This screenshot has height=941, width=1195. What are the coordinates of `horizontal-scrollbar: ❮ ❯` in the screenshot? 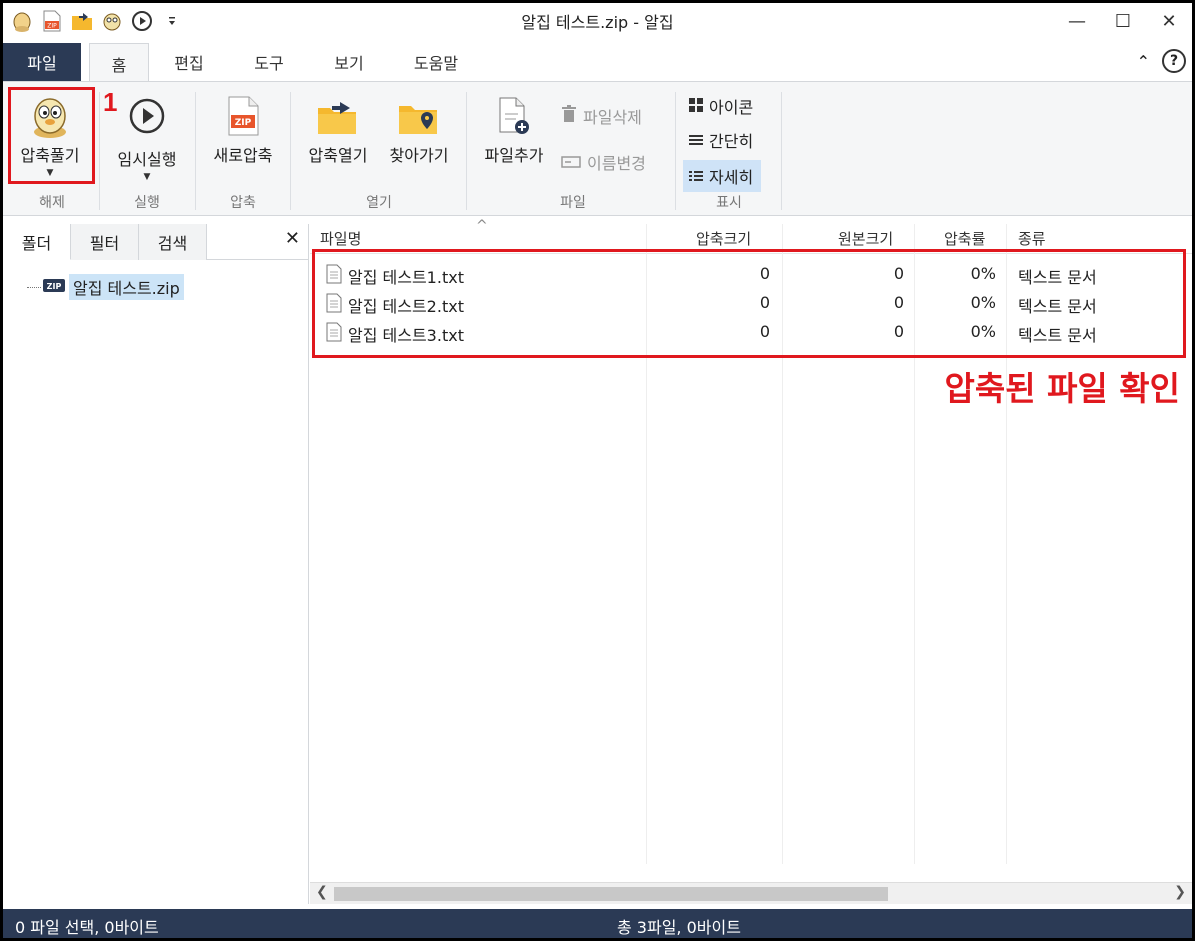 It's located at (751, 893).